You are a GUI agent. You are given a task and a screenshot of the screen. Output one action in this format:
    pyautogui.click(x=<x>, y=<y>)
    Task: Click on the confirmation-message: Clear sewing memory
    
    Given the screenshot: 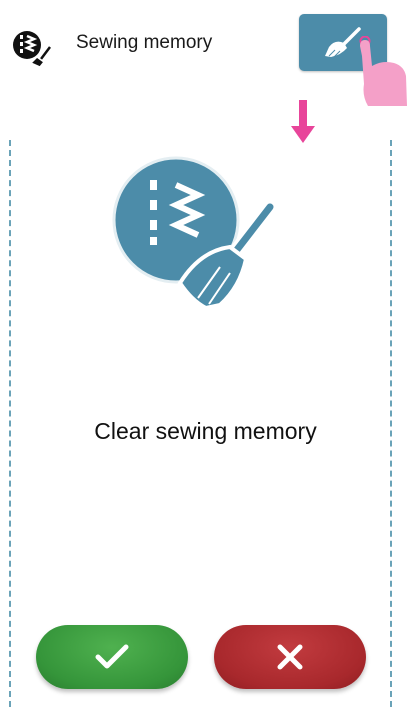 What is the action you would take?
    pyautogui.click(x=205, y=431)
    